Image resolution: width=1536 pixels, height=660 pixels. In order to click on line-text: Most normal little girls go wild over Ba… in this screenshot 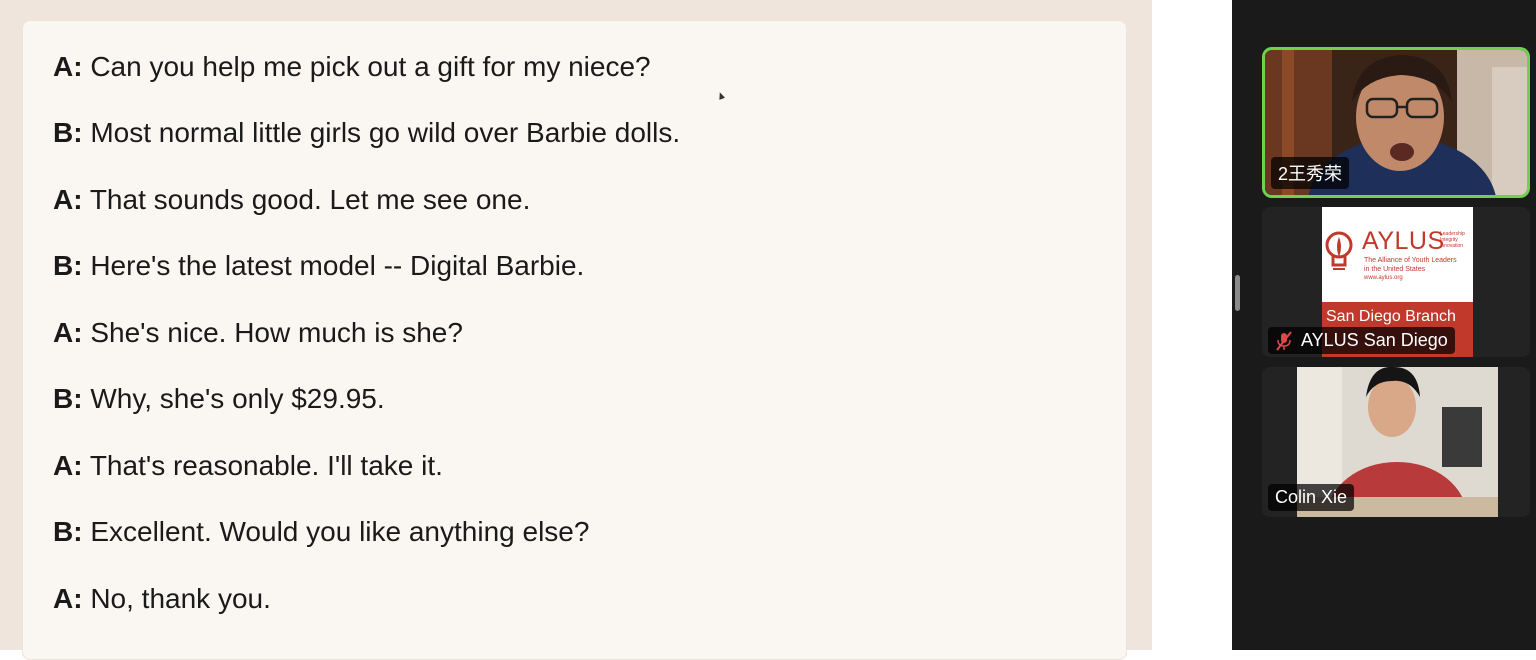, I will do `click(385, 132)`.